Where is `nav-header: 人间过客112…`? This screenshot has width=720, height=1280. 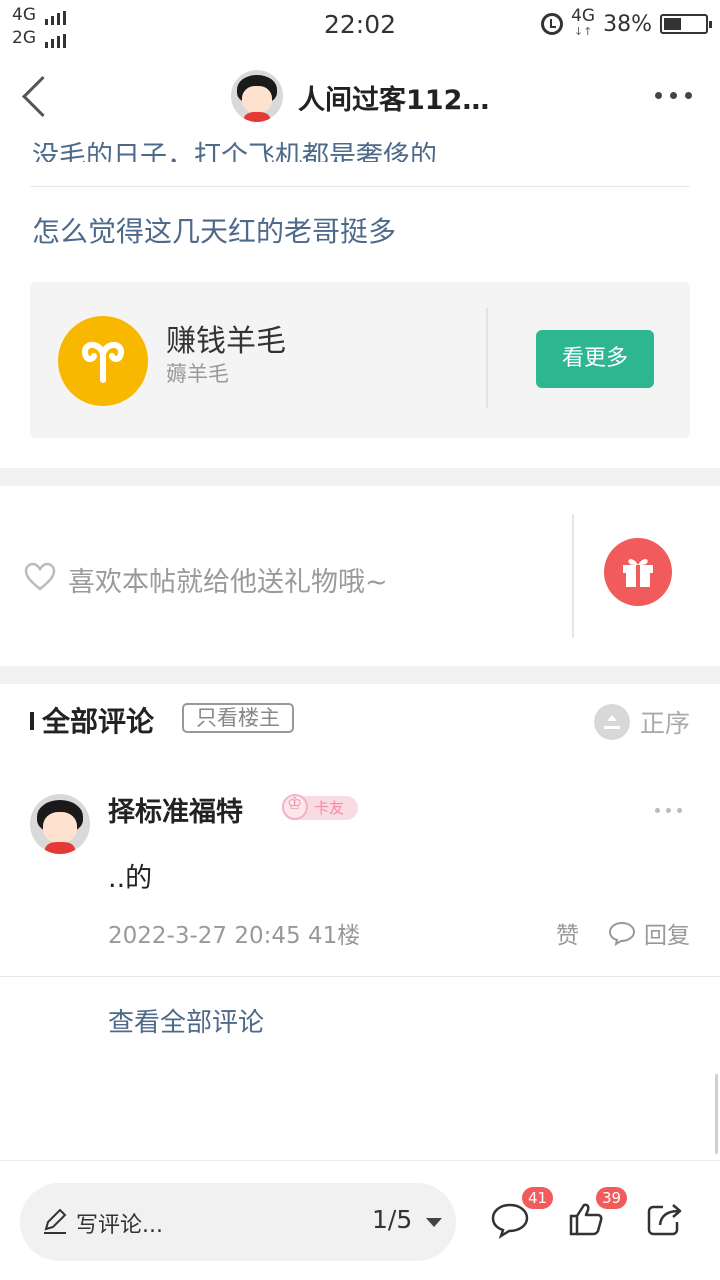 nav-header: 人间过客112… is located at coordinates (360, 96).